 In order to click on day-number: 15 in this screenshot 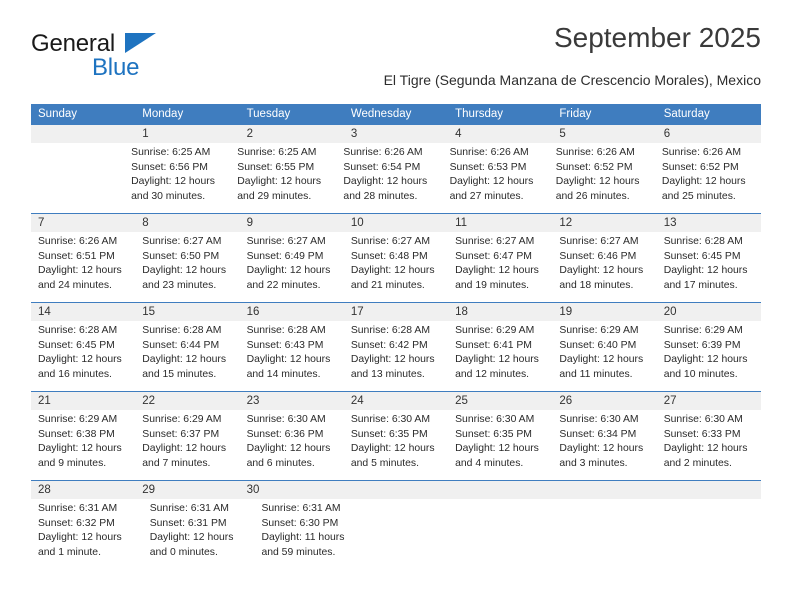, I will do `click(187, 312)`.